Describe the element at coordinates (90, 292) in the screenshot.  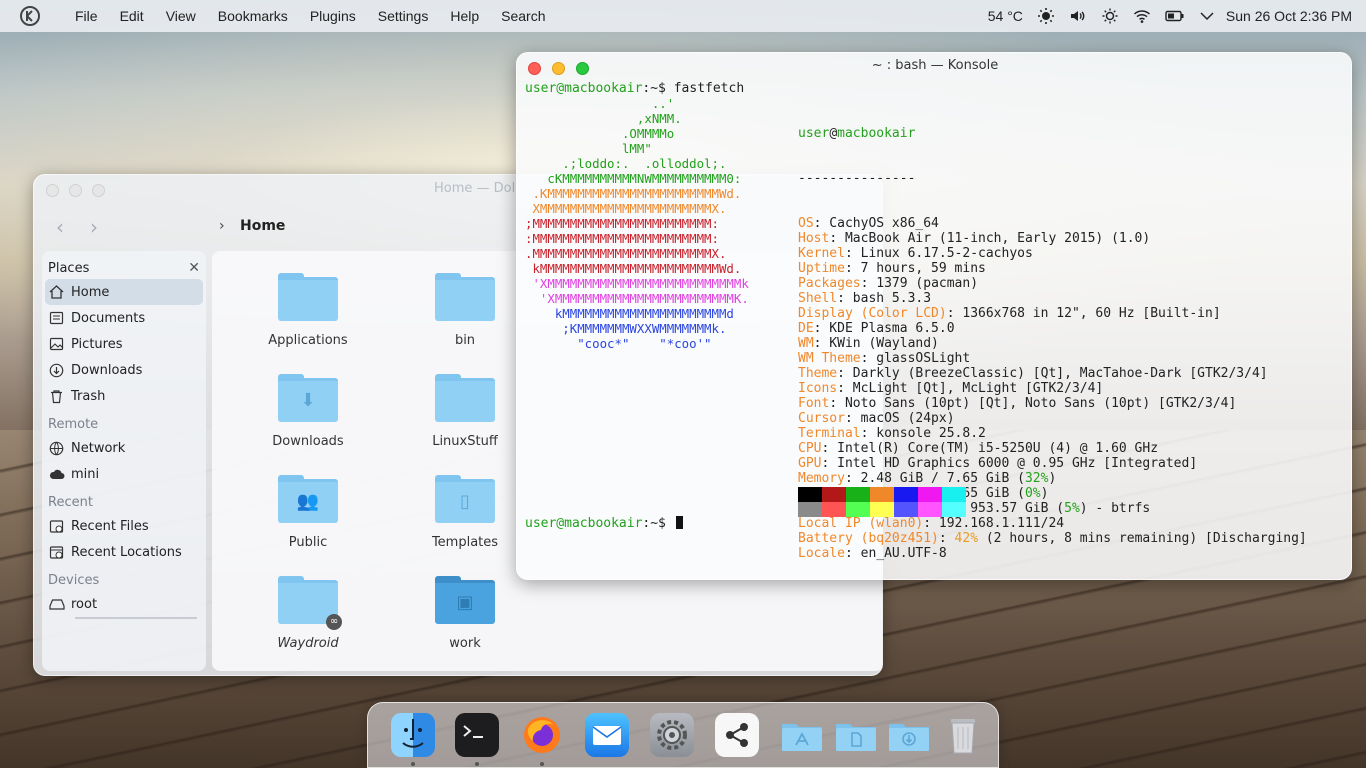
I see `sidebar-item-label: Home` at that location.